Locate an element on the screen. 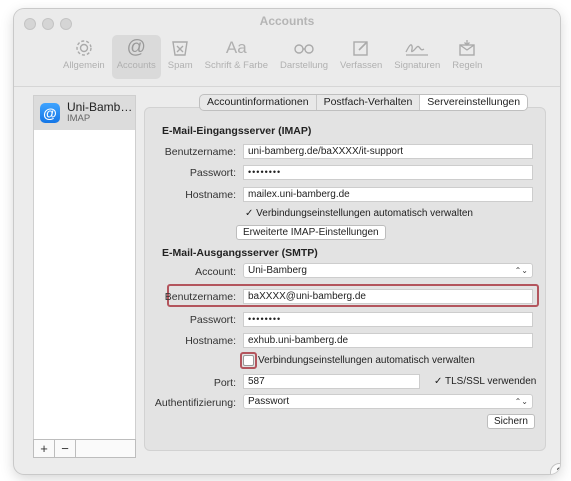  smtp-password-field: •••••••• is located at coordinates (388, 319).